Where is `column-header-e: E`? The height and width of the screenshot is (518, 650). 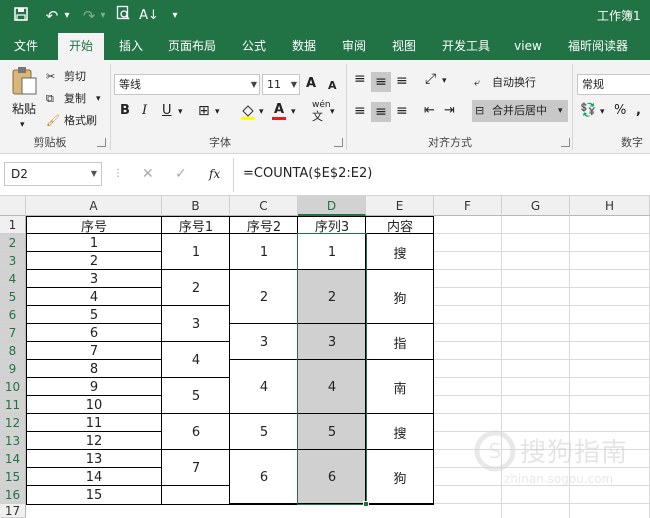 column-header-e: E is located at coordinates (400, 206).